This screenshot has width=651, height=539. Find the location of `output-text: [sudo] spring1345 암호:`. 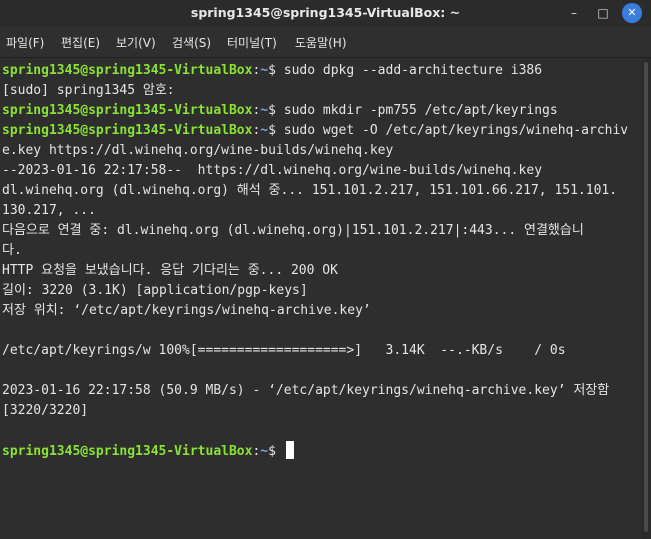

output-text: [sudo] spring1345 암호: is located at coordinates (88, 90).